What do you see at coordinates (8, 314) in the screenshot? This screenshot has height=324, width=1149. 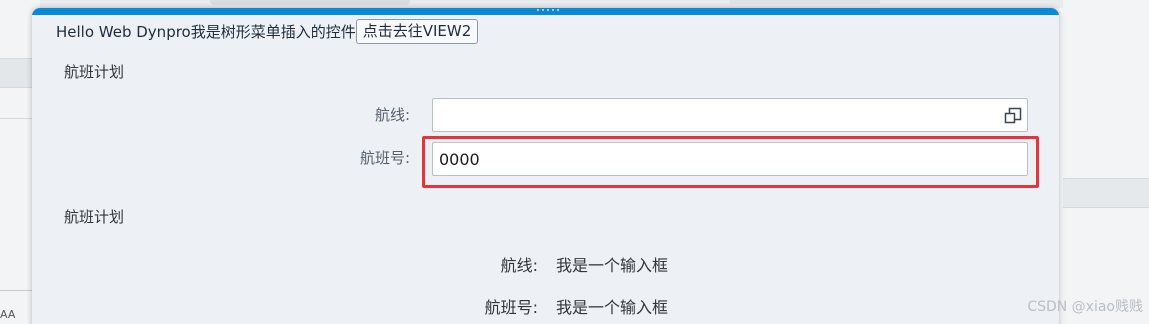 I see `background-text-fragment: AA` at bounding box center [8, 314].